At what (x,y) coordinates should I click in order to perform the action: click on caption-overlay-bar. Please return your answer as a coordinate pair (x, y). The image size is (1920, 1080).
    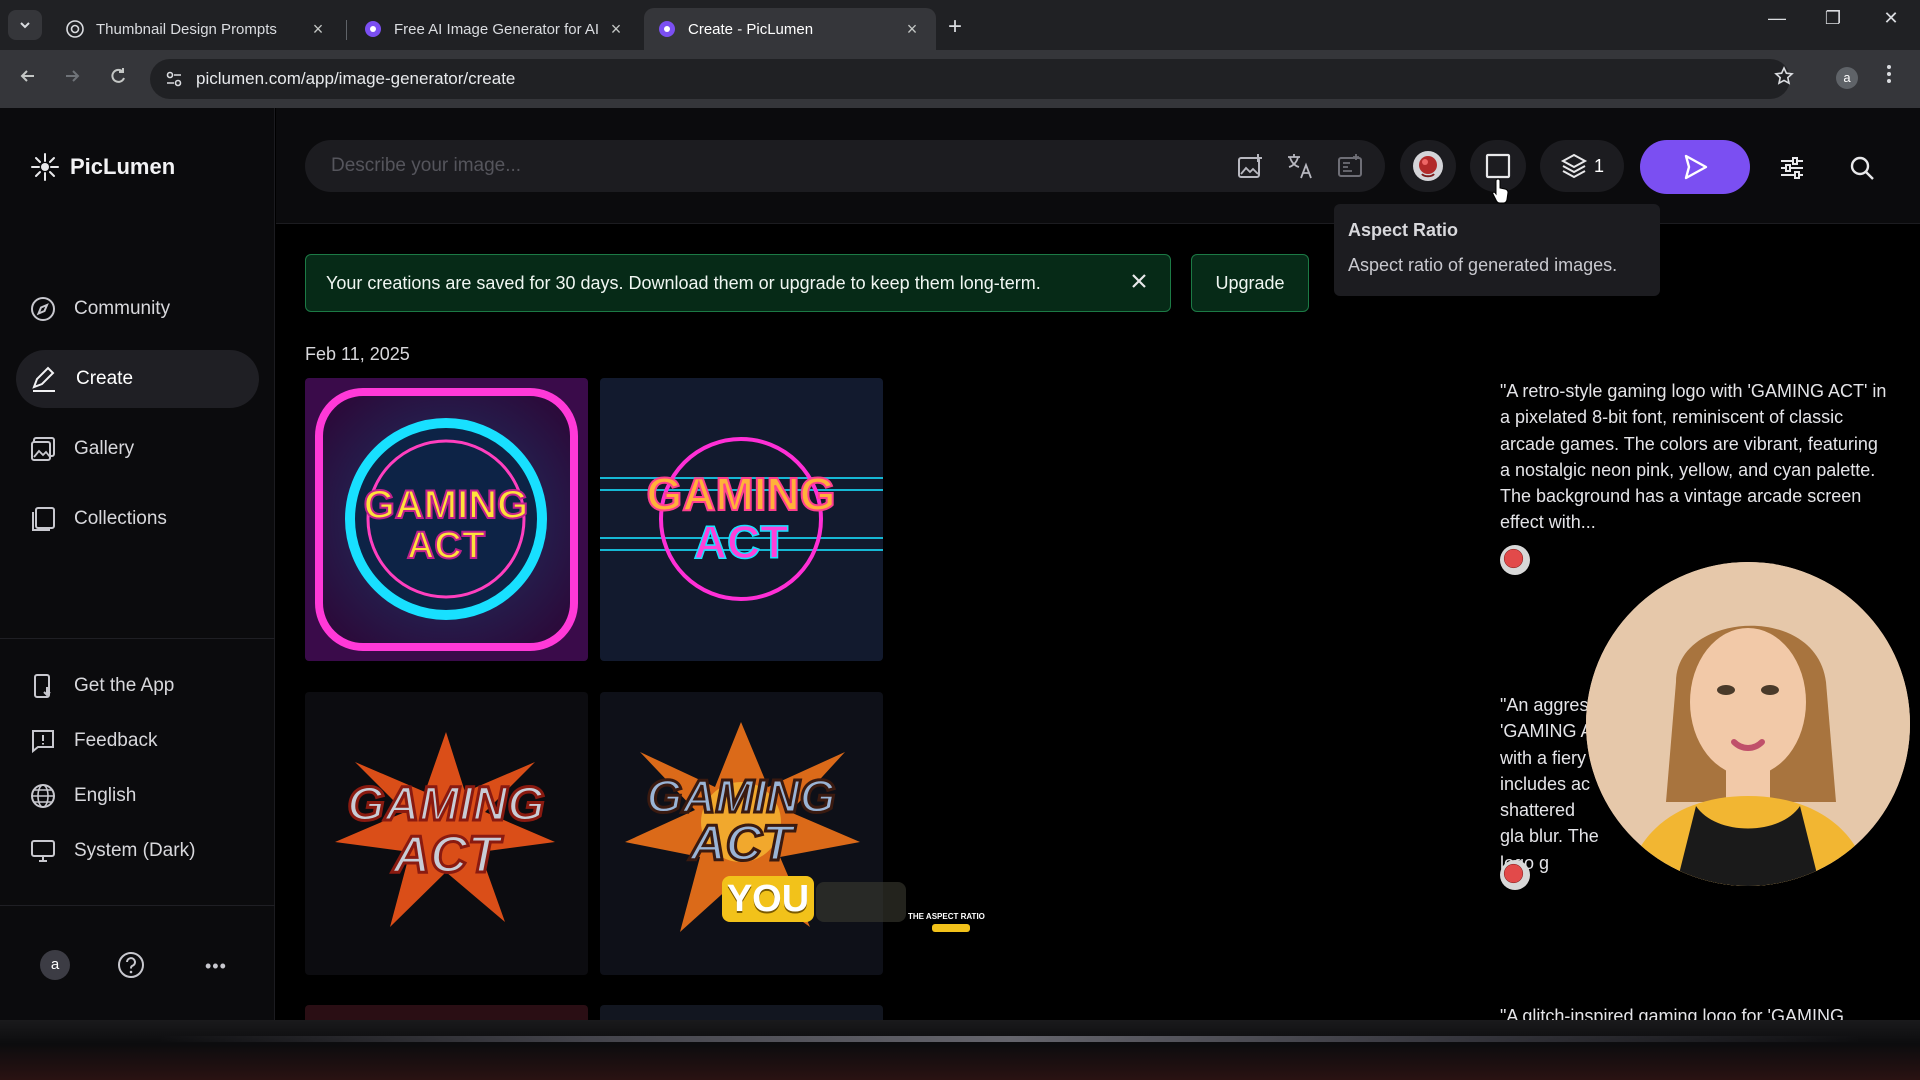
    Looking at the image, I should click on (951, 928).